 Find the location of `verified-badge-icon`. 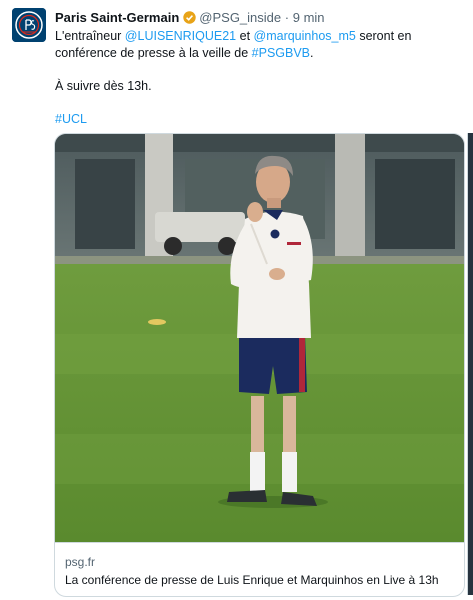

verified-badge-icon is located at coordinates (189, 19).